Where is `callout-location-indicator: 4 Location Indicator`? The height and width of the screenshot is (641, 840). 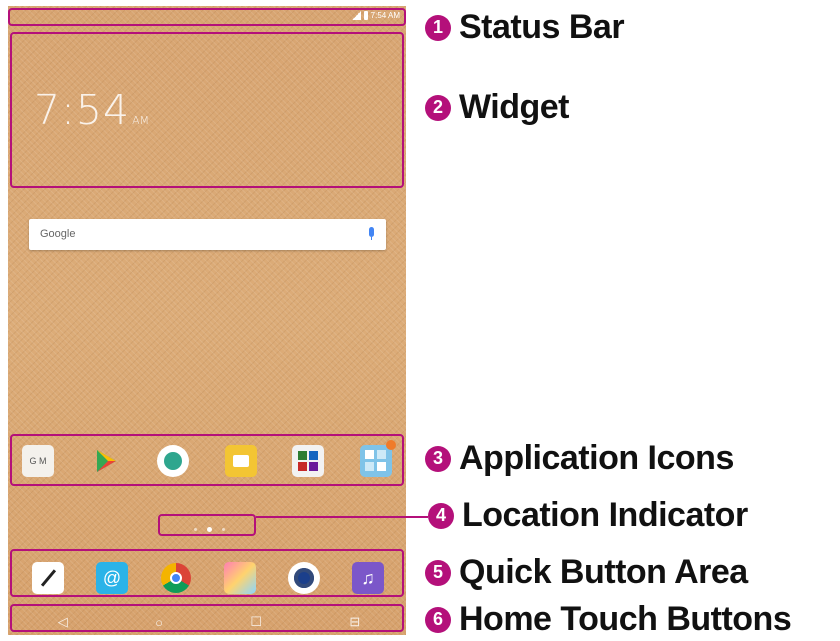 callout-location-indicator: 4 Location Indicator is located at coordinates (588, 515).